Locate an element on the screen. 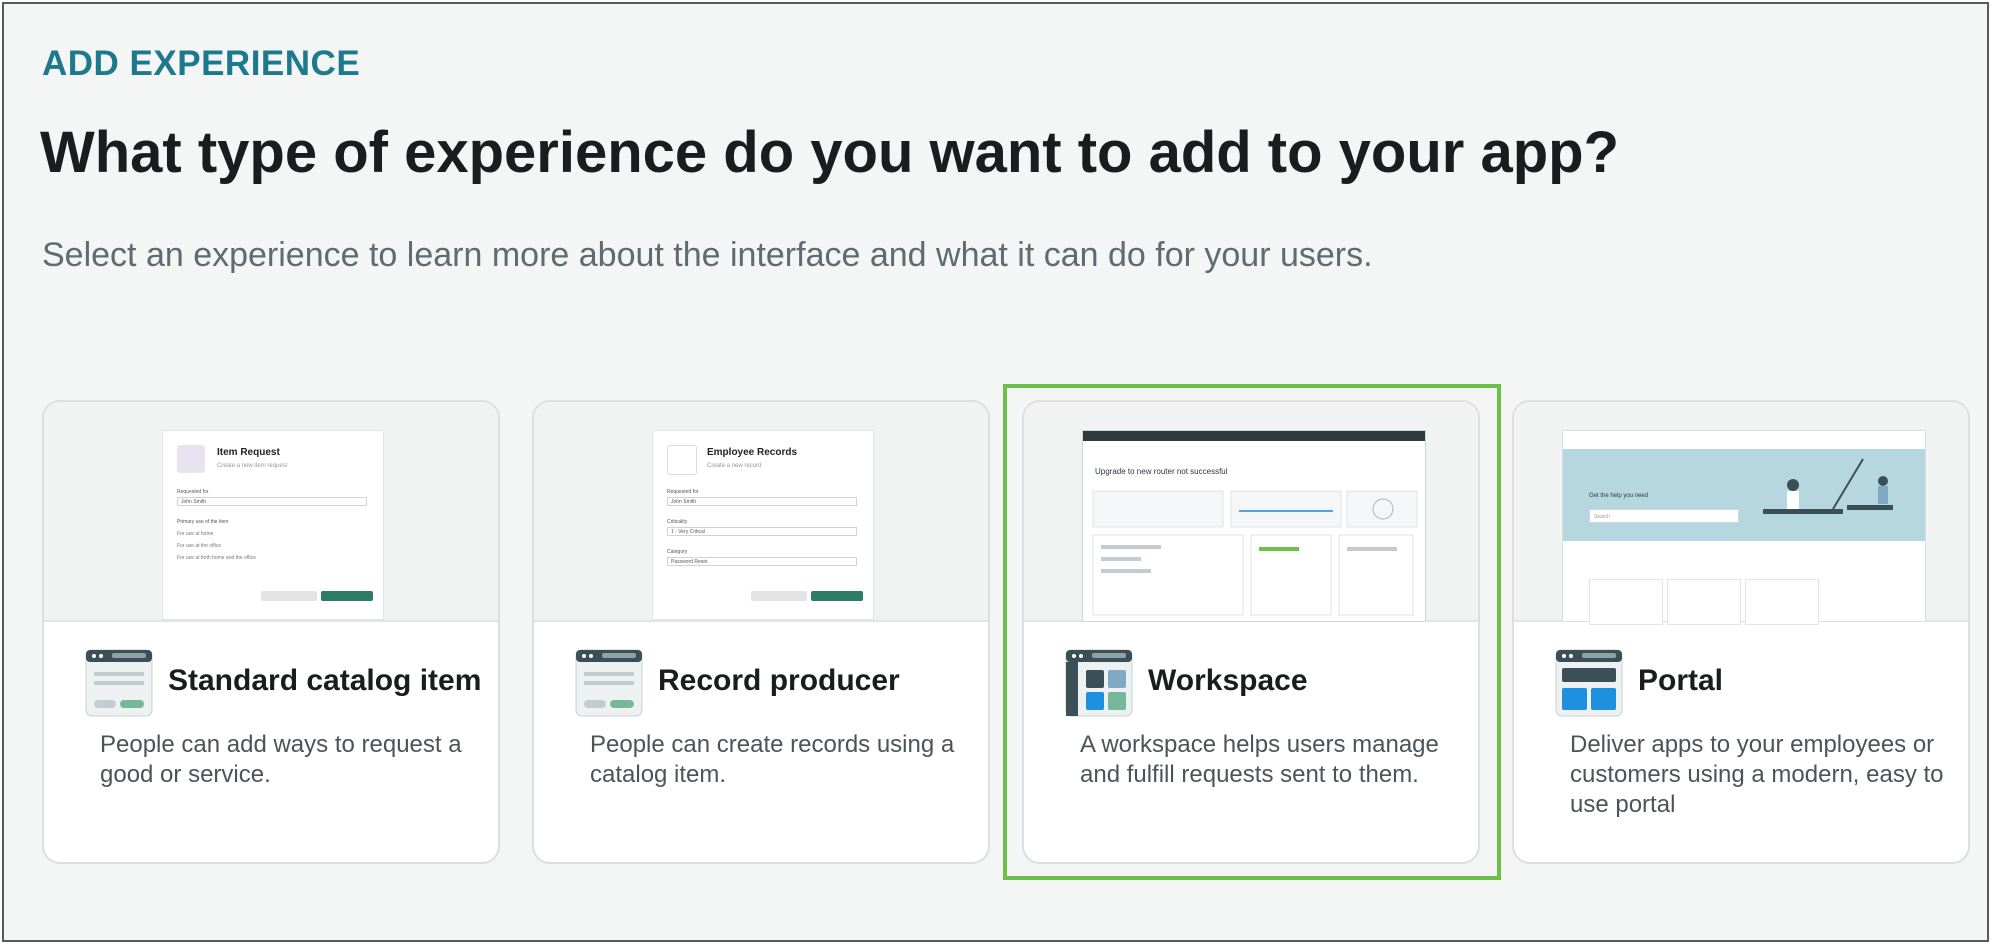  card-title: Record producer is located at coordinates (779, 680).